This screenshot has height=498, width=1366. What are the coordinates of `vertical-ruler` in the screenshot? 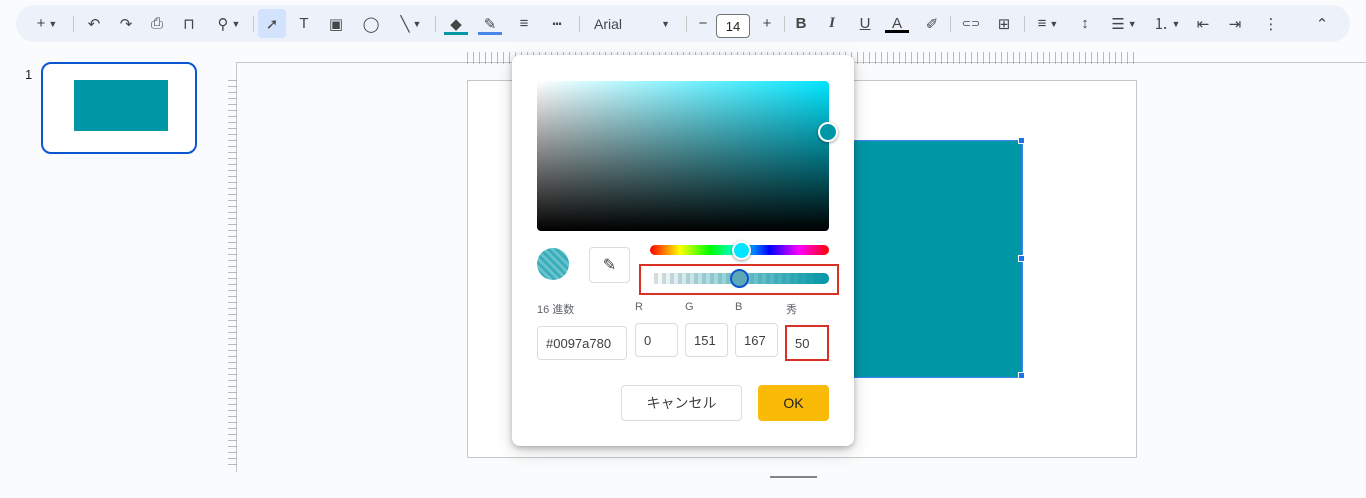 It's located at (232, 275).